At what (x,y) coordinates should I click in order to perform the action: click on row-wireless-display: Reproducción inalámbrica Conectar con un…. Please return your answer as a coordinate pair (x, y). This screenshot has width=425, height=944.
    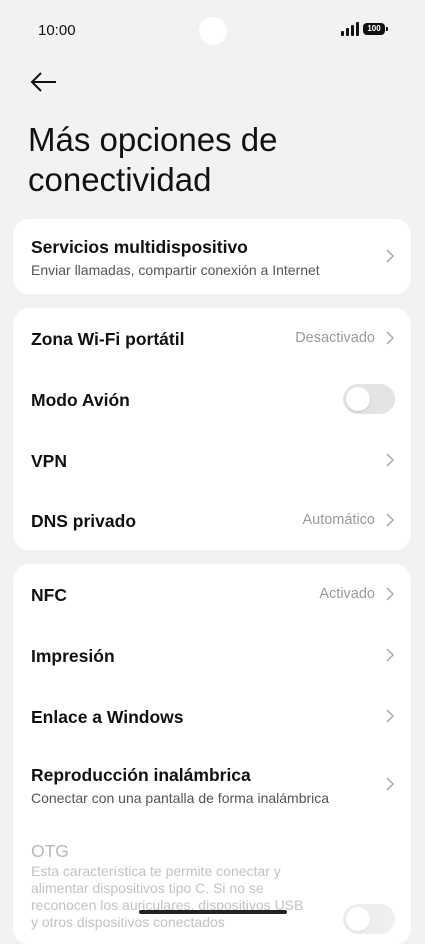
    Looking at the image, I should click on (212, 786).